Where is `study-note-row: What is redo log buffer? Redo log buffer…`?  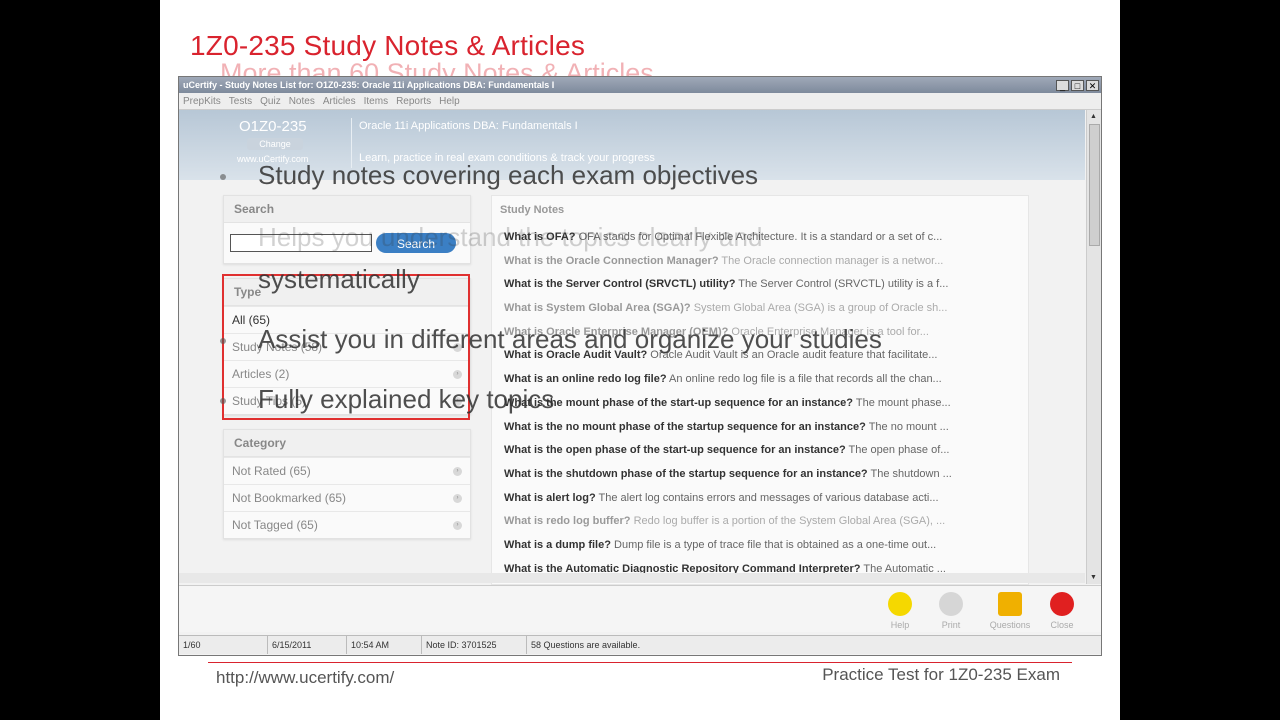
study-note-row: What is redo log buffer? Redo log buffer… is located at coordinates (753, 522).